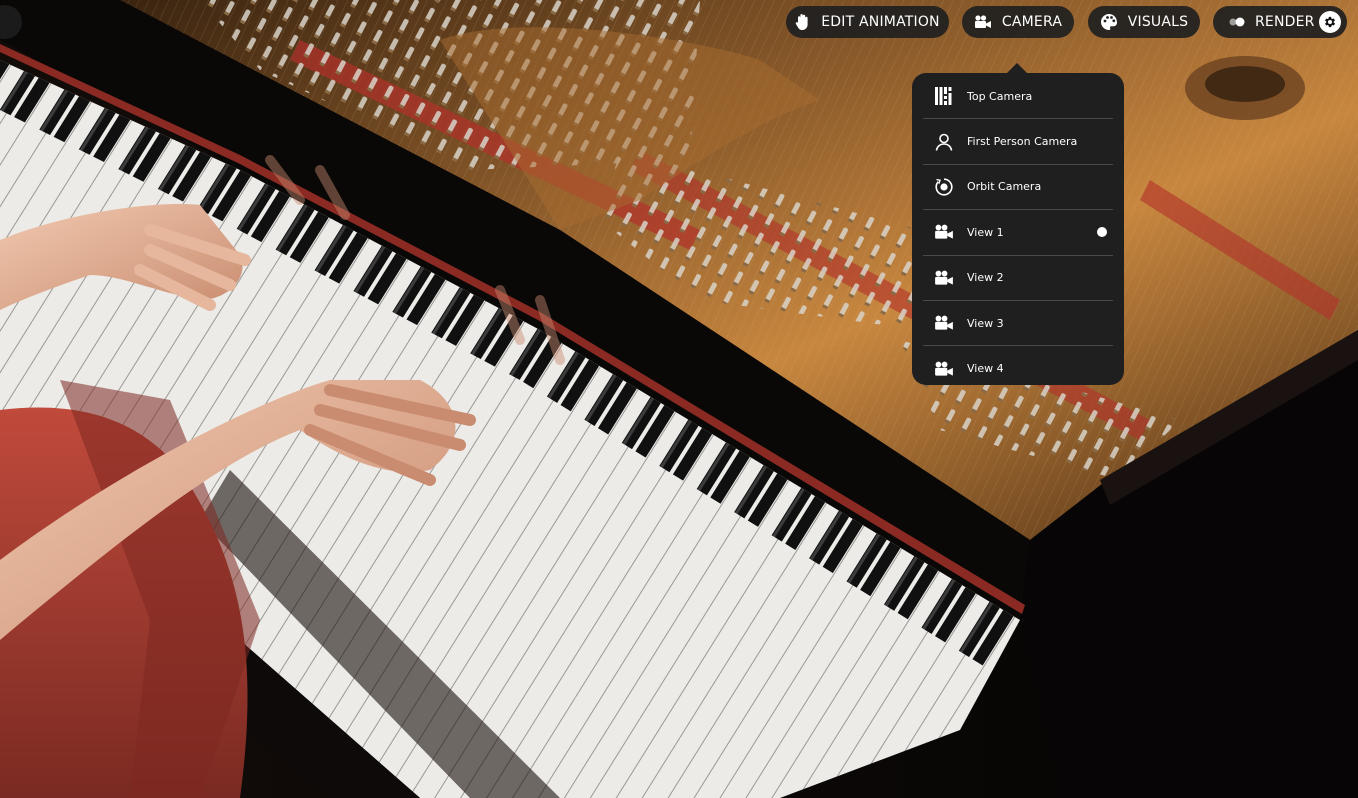  What do you see at coordinates (1018, 324) in the screenshot?
I see `menu-item-view-3: View 3` at bounding box center [1018, 324].